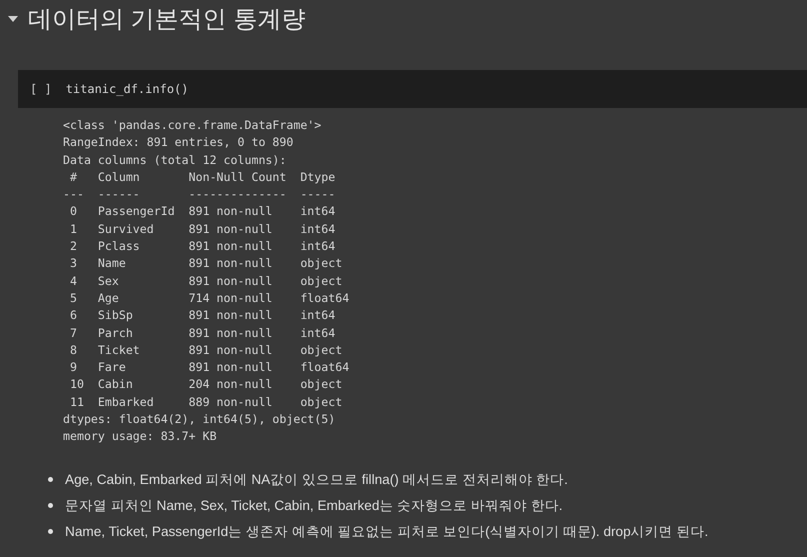 The image size is (807, 557). I want to click on output-line: 4 Sex 891 non-null object, so click(206, 281).